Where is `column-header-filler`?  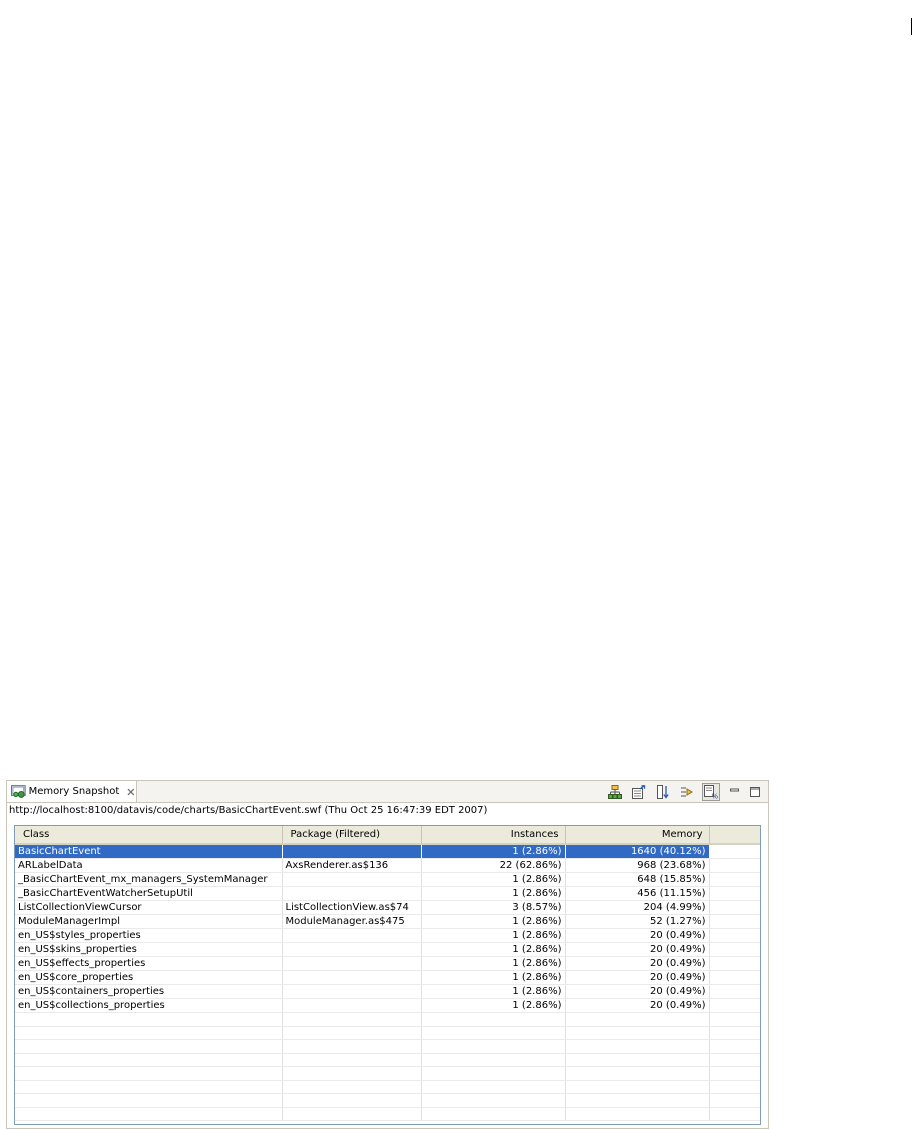
column-header-filler is located at coordinates (734, 835).